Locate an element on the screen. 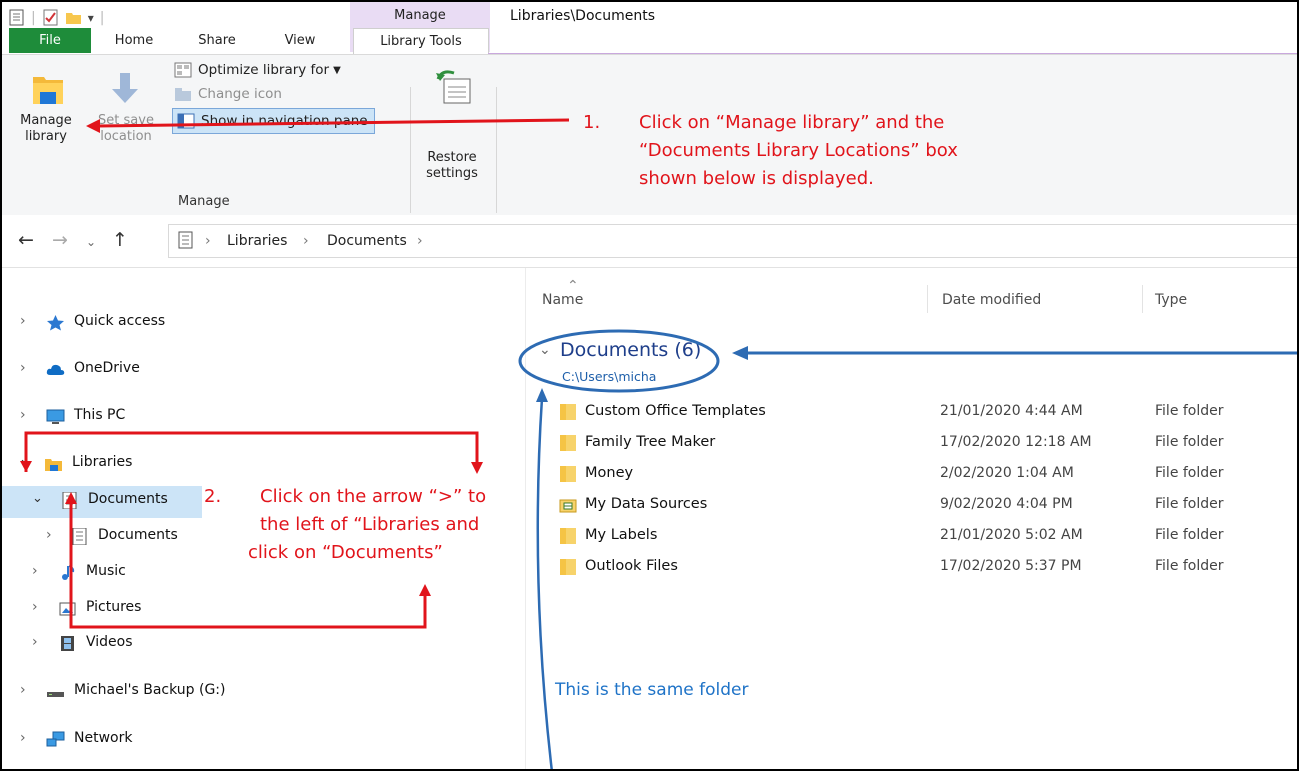  file-row: My Labels 21/01/2020 5:02 AM File folder is located at coordinates (922, 537).